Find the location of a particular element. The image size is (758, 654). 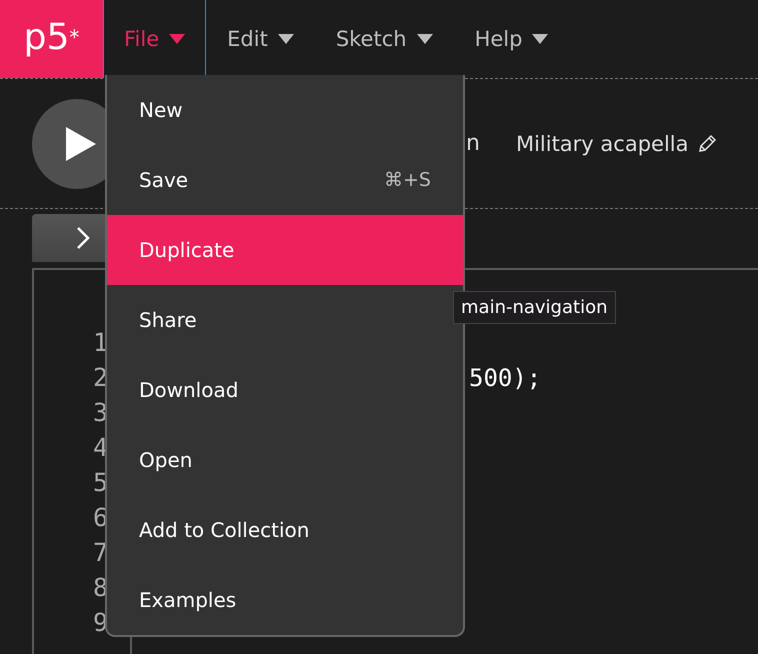

toolbar-label: n is located at coordinates (473, 143).